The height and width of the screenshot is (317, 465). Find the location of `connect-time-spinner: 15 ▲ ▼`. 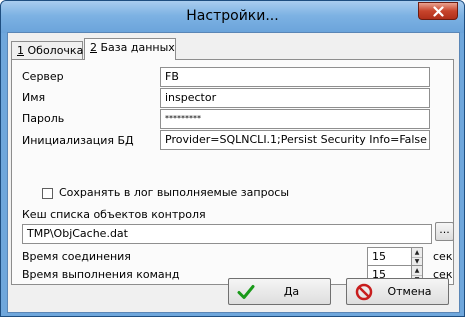

connect-time-spinner: 15 ▲ ▼ is located at coordinates (395, 256).